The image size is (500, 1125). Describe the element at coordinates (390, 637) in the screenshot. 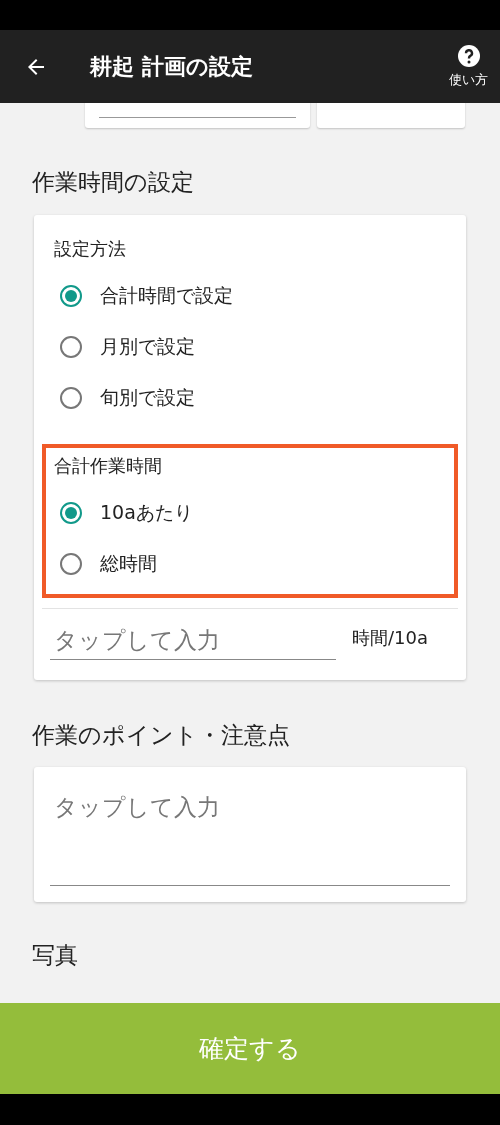

I see `unit-label: 時間/10a` at that location.